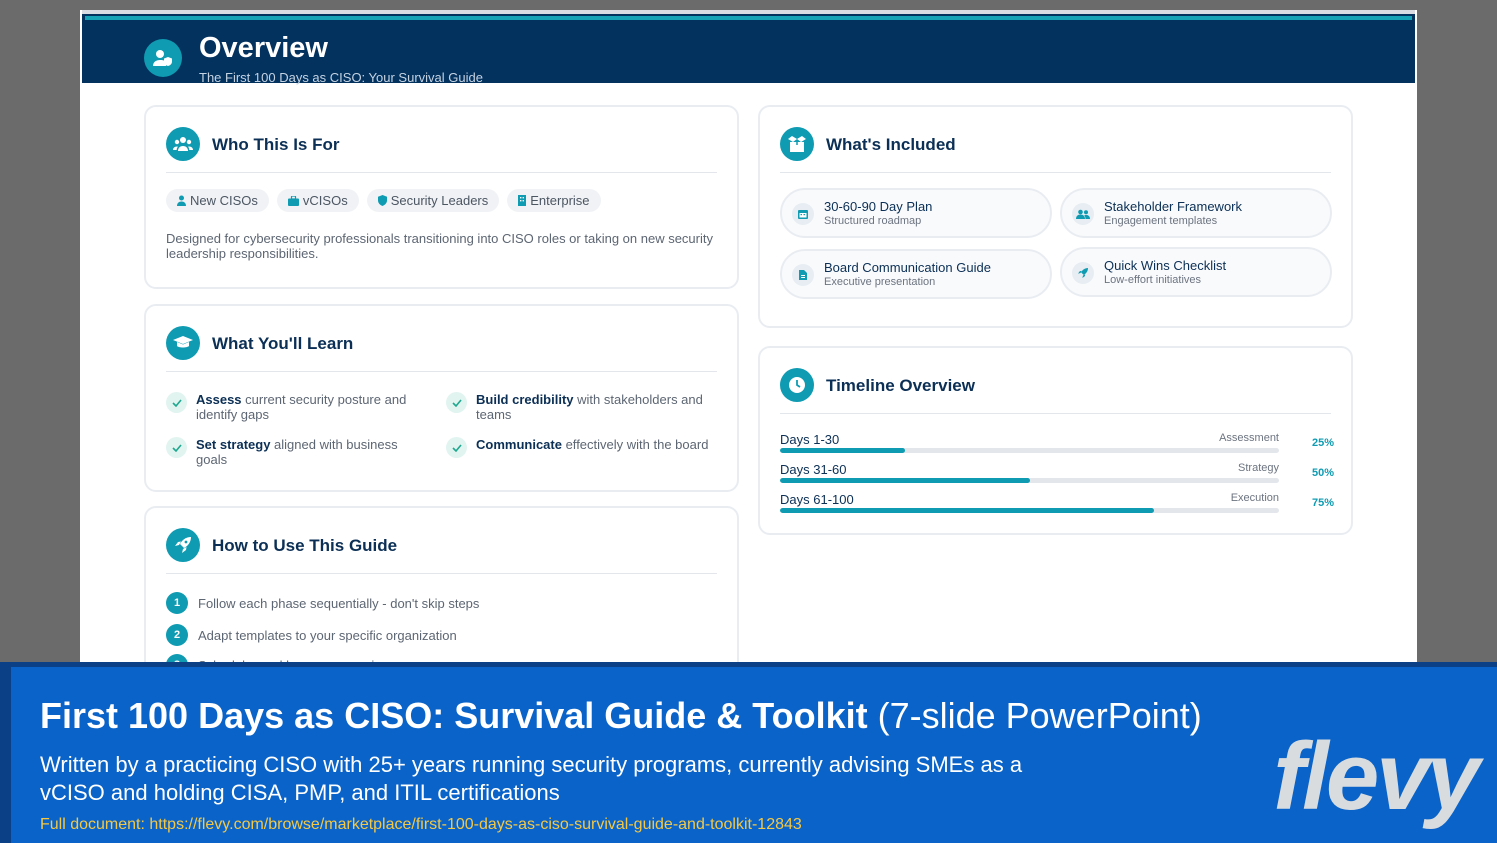 This screenshot has height=843, width=1497. What do you see at coordinates (803, 214) in the screenshot?
I see `calendar-icon` at bounding box center [803, 214].